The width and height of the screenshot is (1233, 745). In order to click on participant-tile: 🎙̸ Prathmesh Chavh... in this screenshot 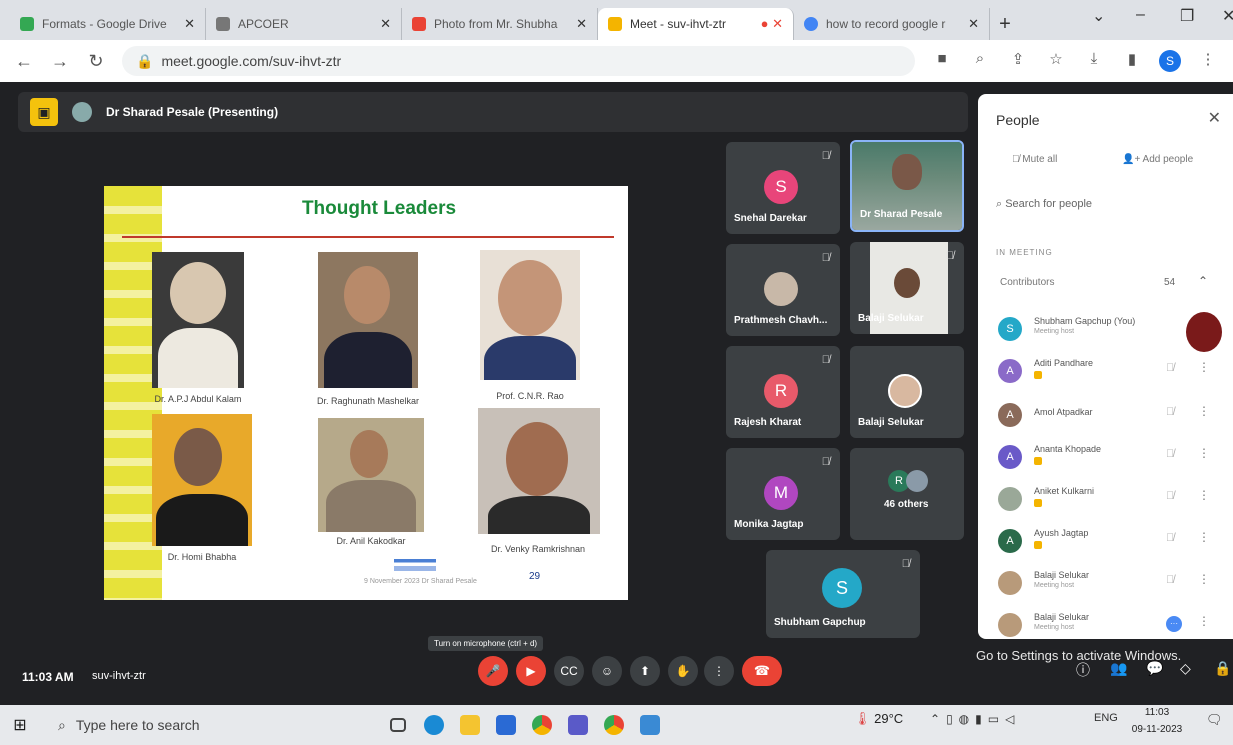, I will do `click(783, 290)`.